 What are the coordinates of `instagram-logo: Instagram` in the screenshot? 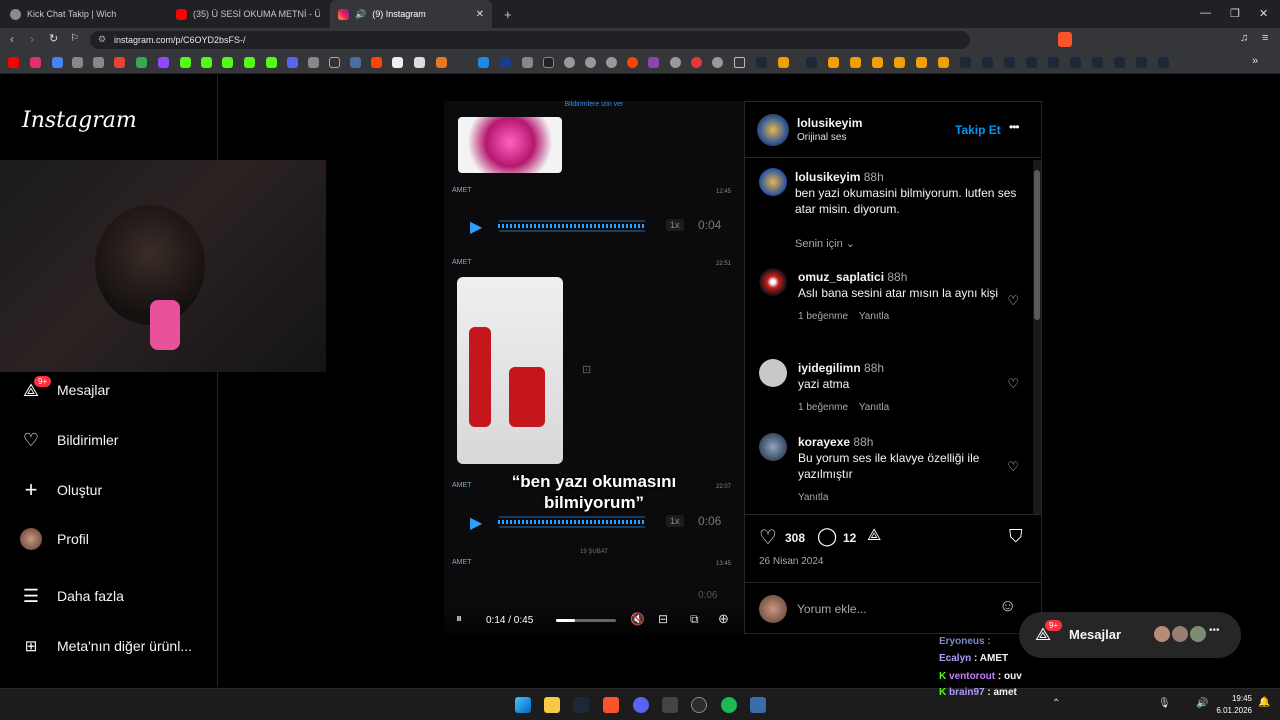 It's located at (79, 120).